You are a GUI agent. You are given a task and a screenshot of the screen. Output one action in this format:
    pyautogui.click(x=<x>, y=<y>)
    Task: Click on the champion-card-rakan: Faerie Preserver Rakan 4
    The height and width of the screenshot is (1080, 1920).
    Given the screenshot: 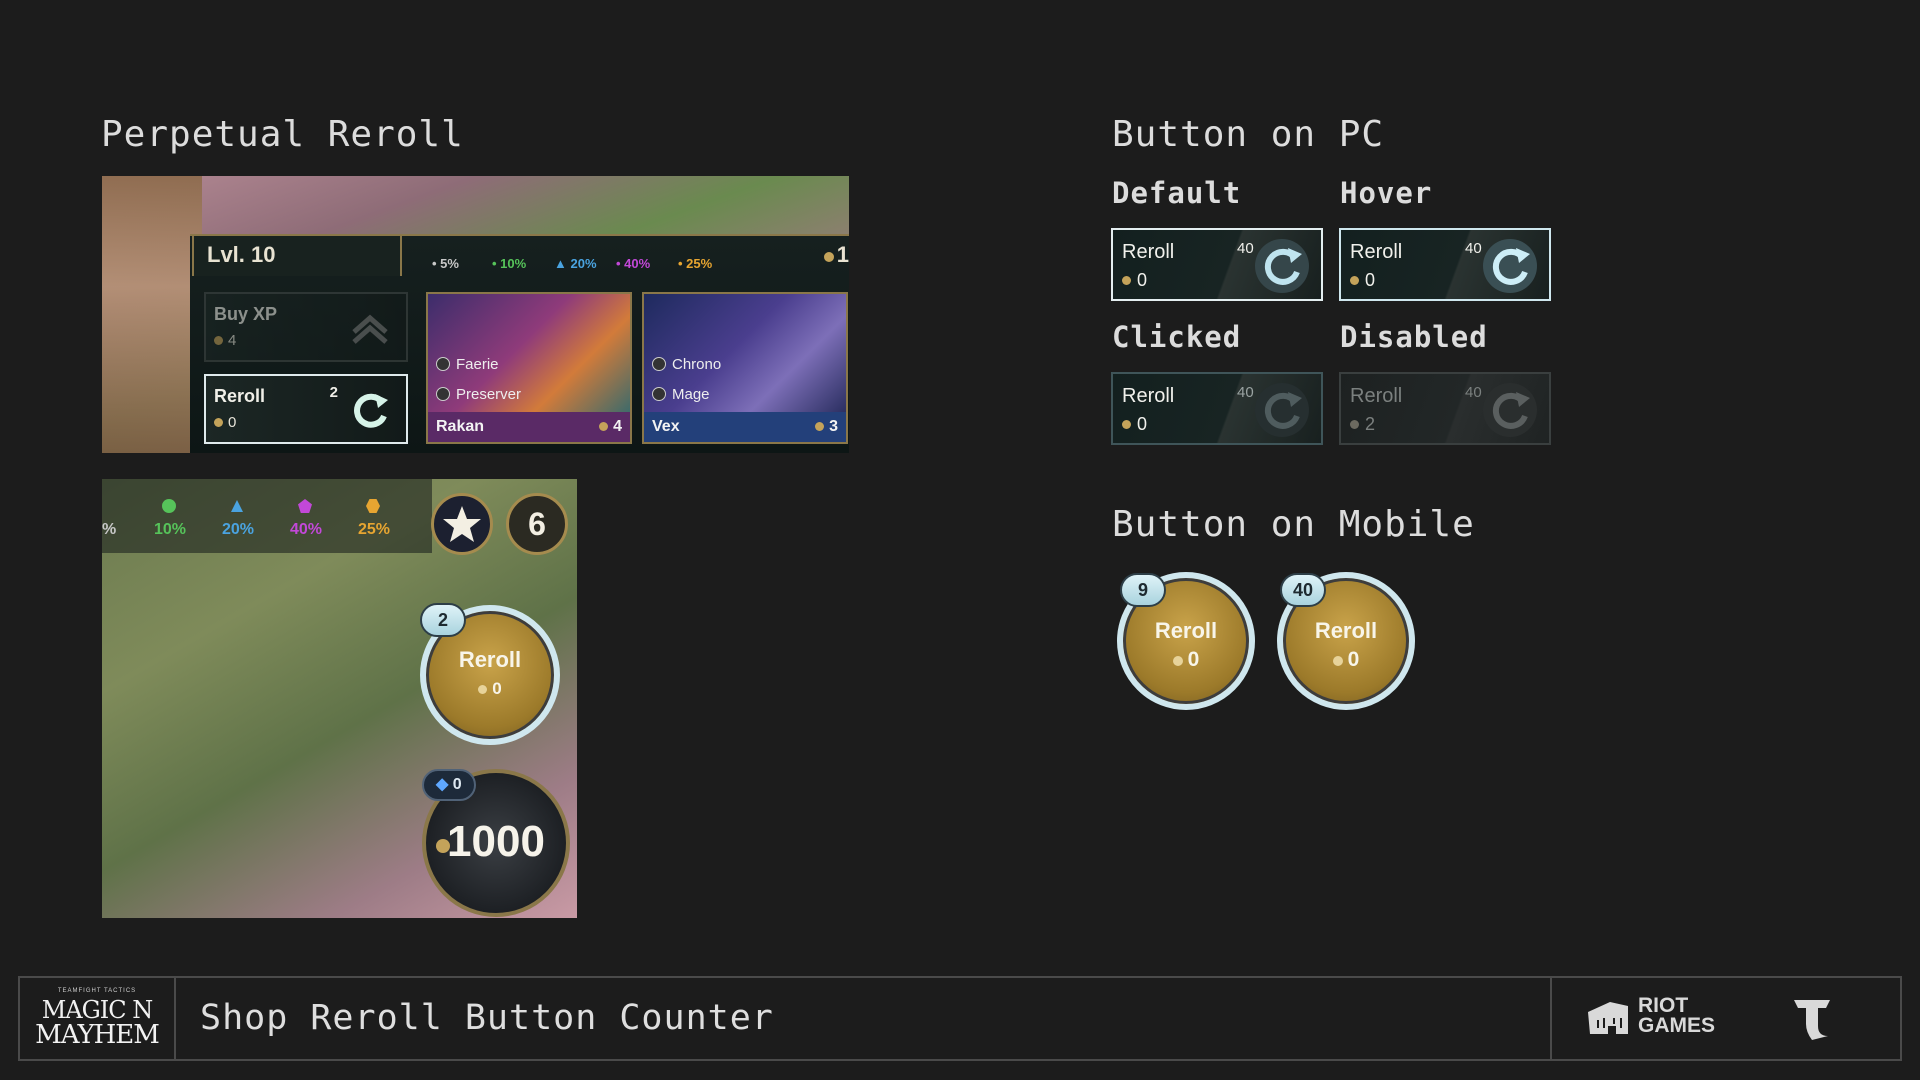 What is the action you would take?
    pyautogui.click(x=529, y=368)
    